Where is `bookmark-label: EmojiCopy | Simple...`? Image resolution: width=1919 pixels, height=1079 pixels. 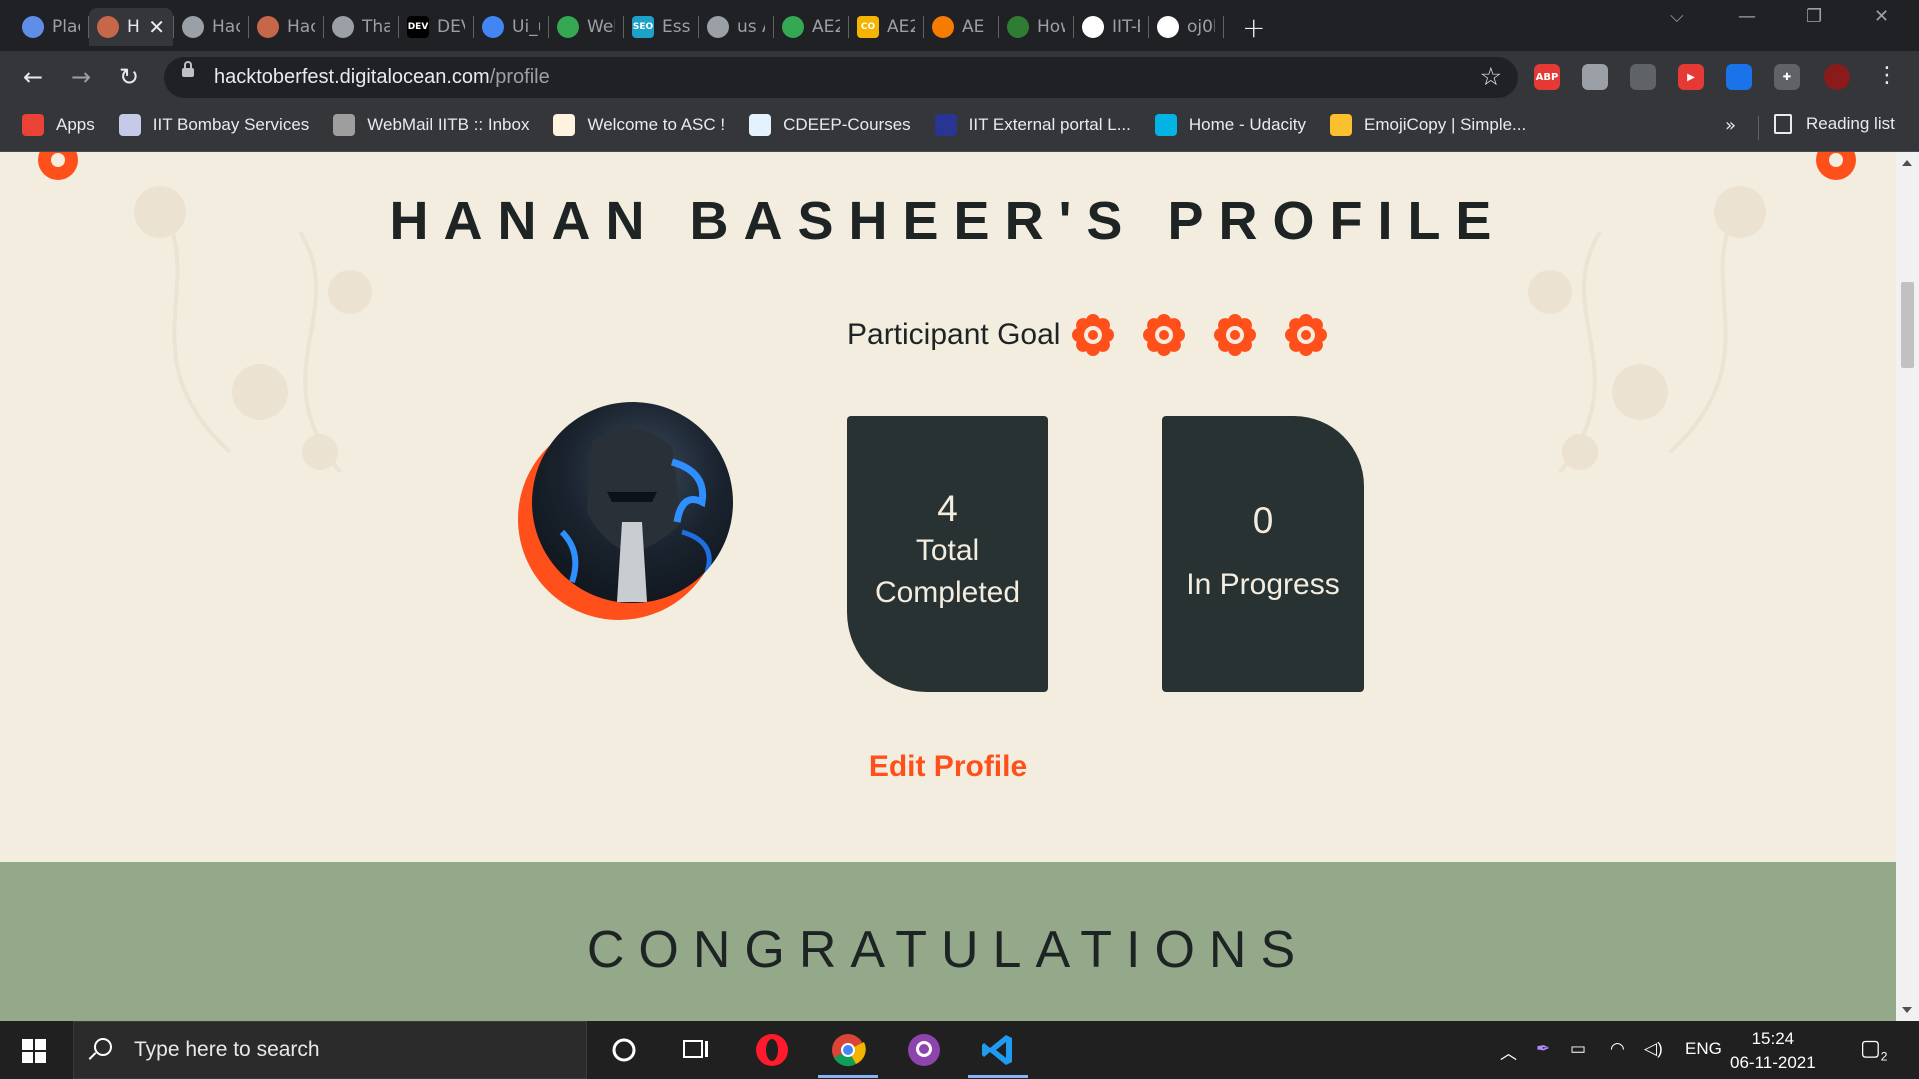
bookmark-label: EmojiCopy | Simple... is located at coordinates (1445, 124).